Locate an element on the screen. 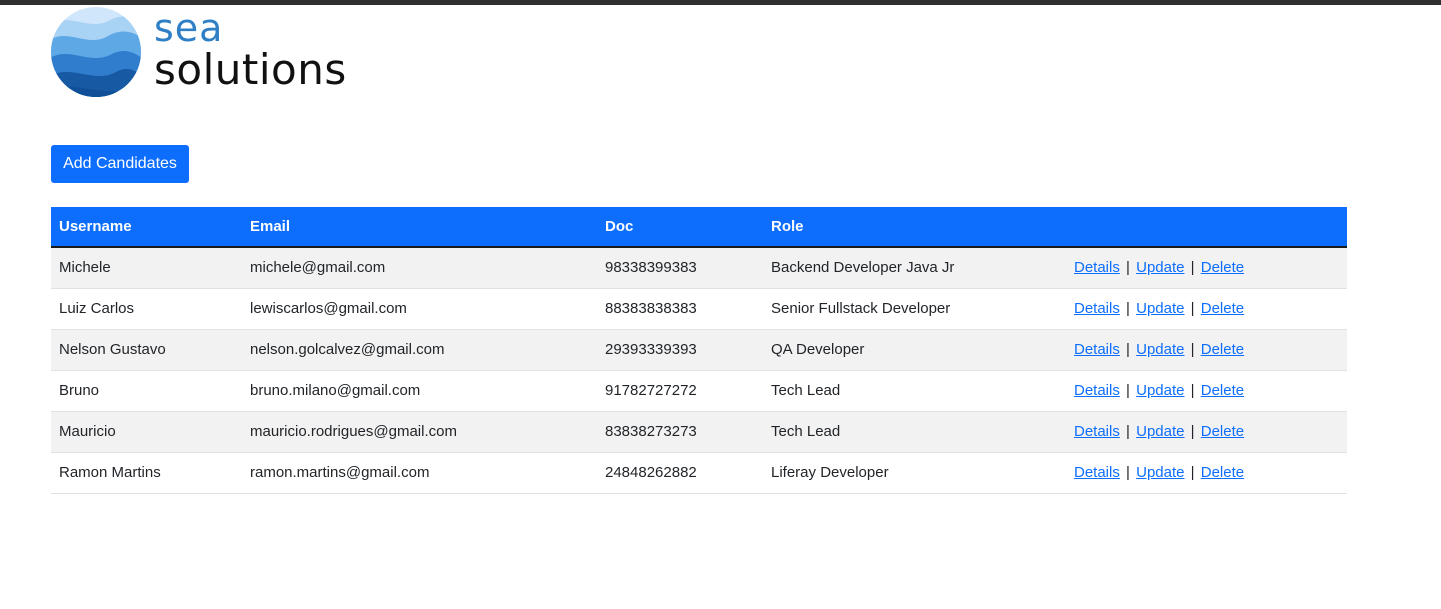 This screenshot has width=1441, height=609. table-header: Username Email Doc Role is located at coordinates (699, 227).